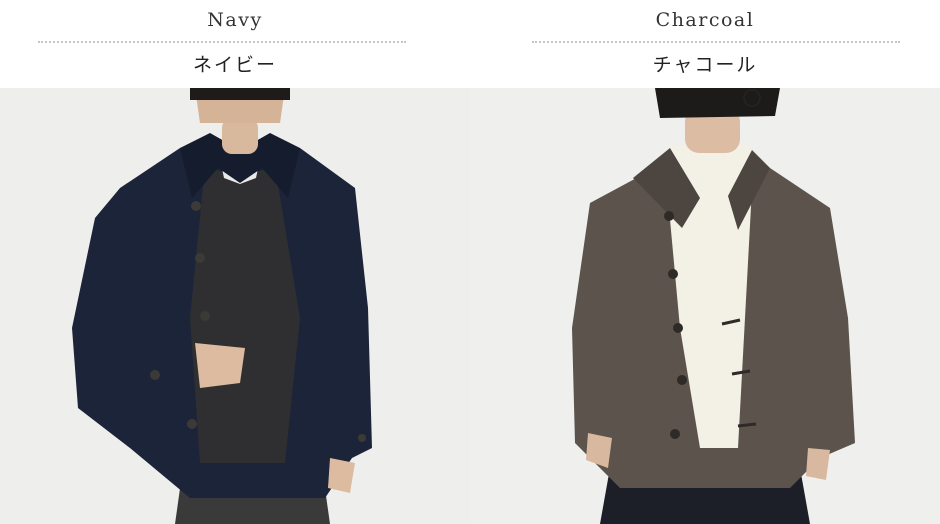 This screenshot has width=940, height=524. What do you see at coordinates (705, 44) in the screenshot?
I see `variant-header: Charcoal チャコール` at bounding box center [705, 44].